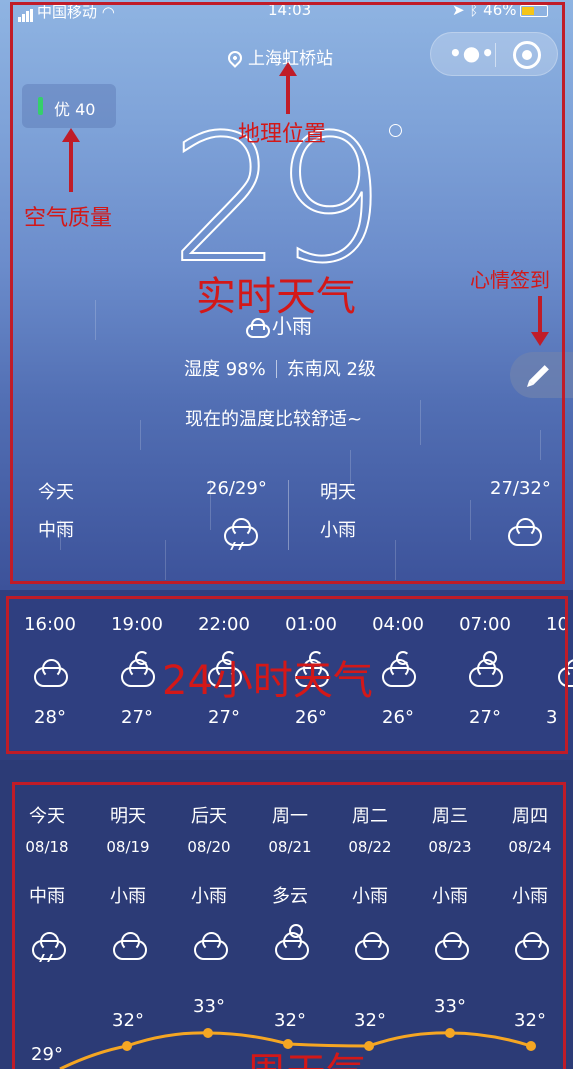 The height and width of the screenshot is (1069, 573). Describe the element at coordinates (276, 297) in the screenshot. I see `annotation-realtime: 实时天气` at that location.